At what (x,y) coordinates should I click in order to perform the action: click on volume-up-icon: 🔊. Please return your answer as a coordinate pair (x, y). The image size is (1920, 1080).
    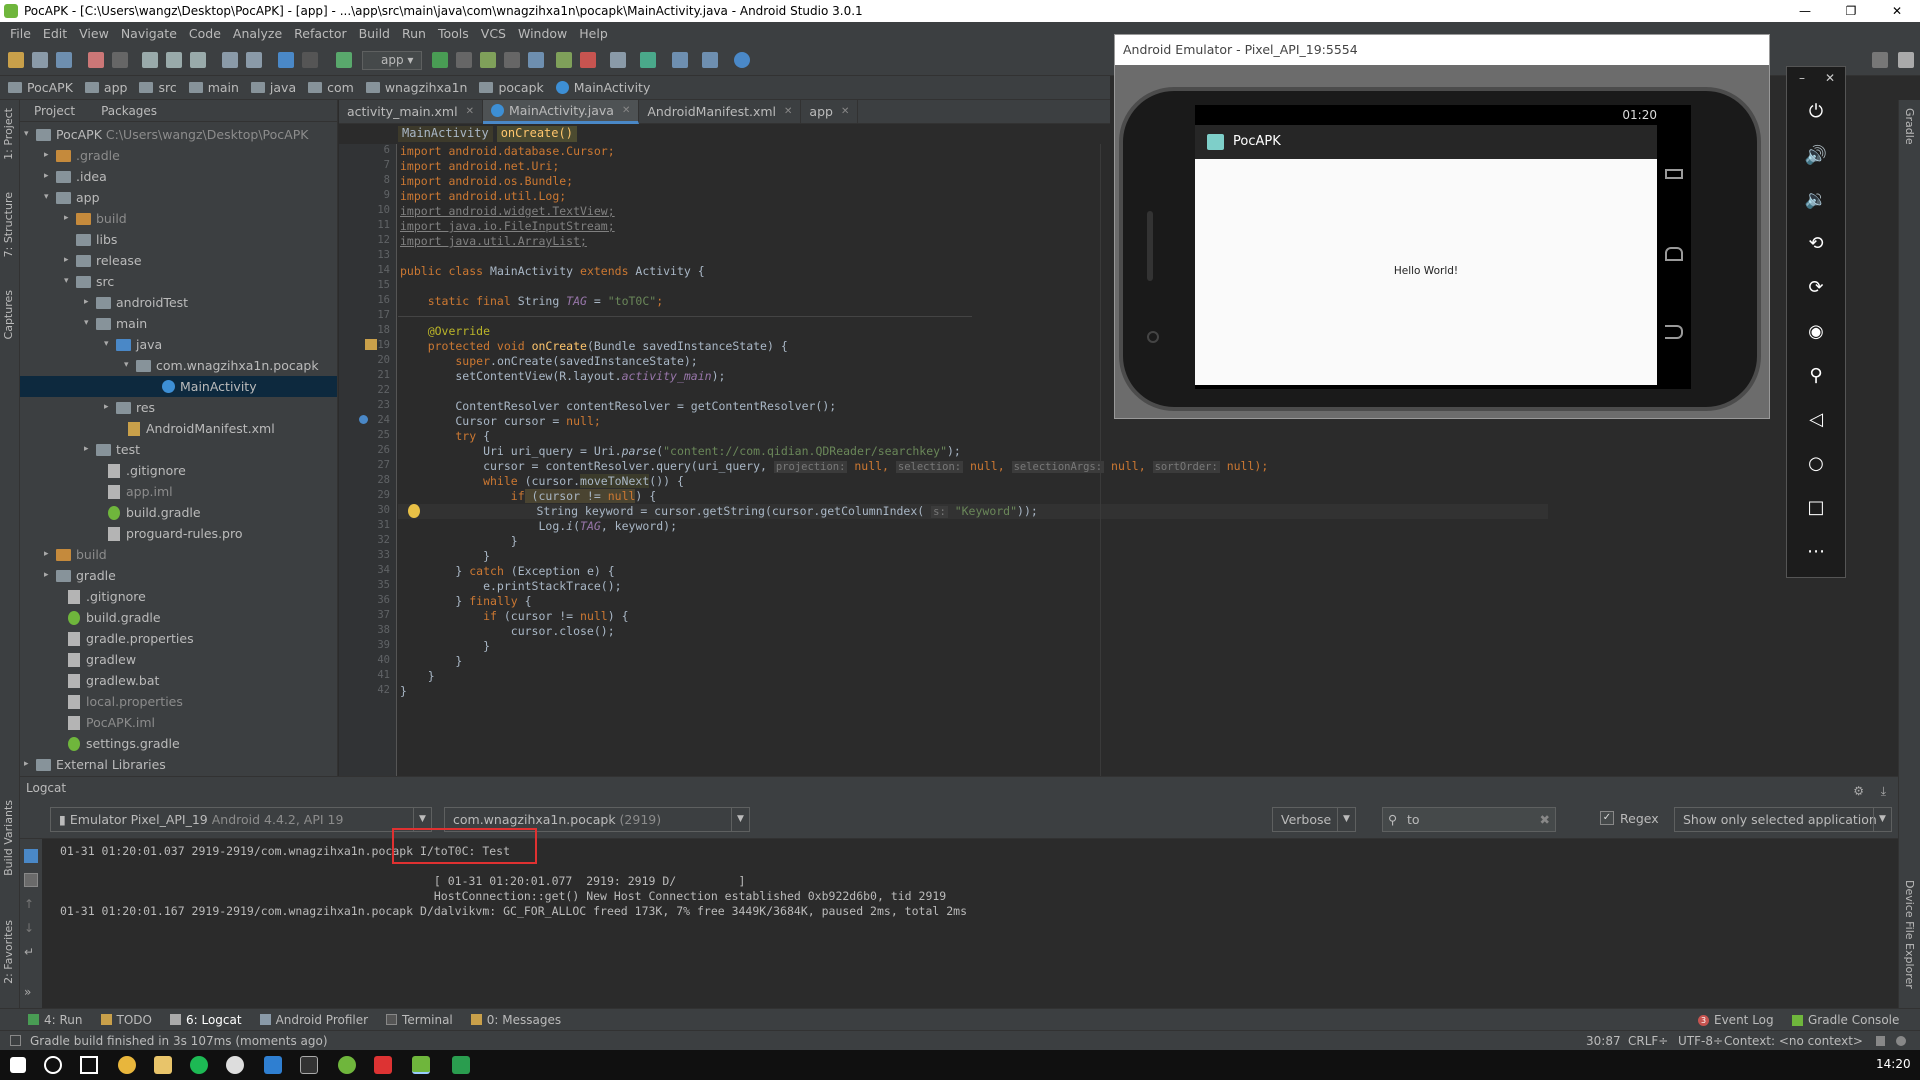
    Looking at the image, I should click on (1816, 156).